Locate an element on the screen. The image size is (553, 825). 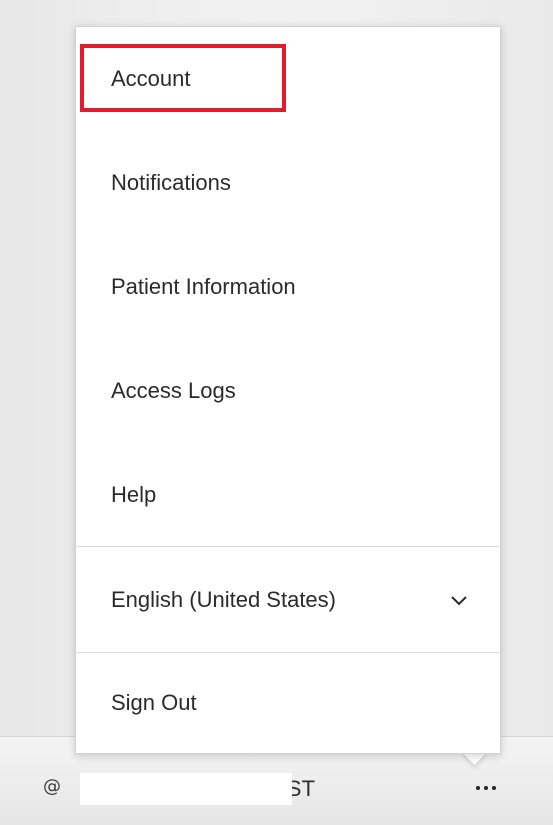
language-select-value: English (United States) is located at coordinates (223, 599).